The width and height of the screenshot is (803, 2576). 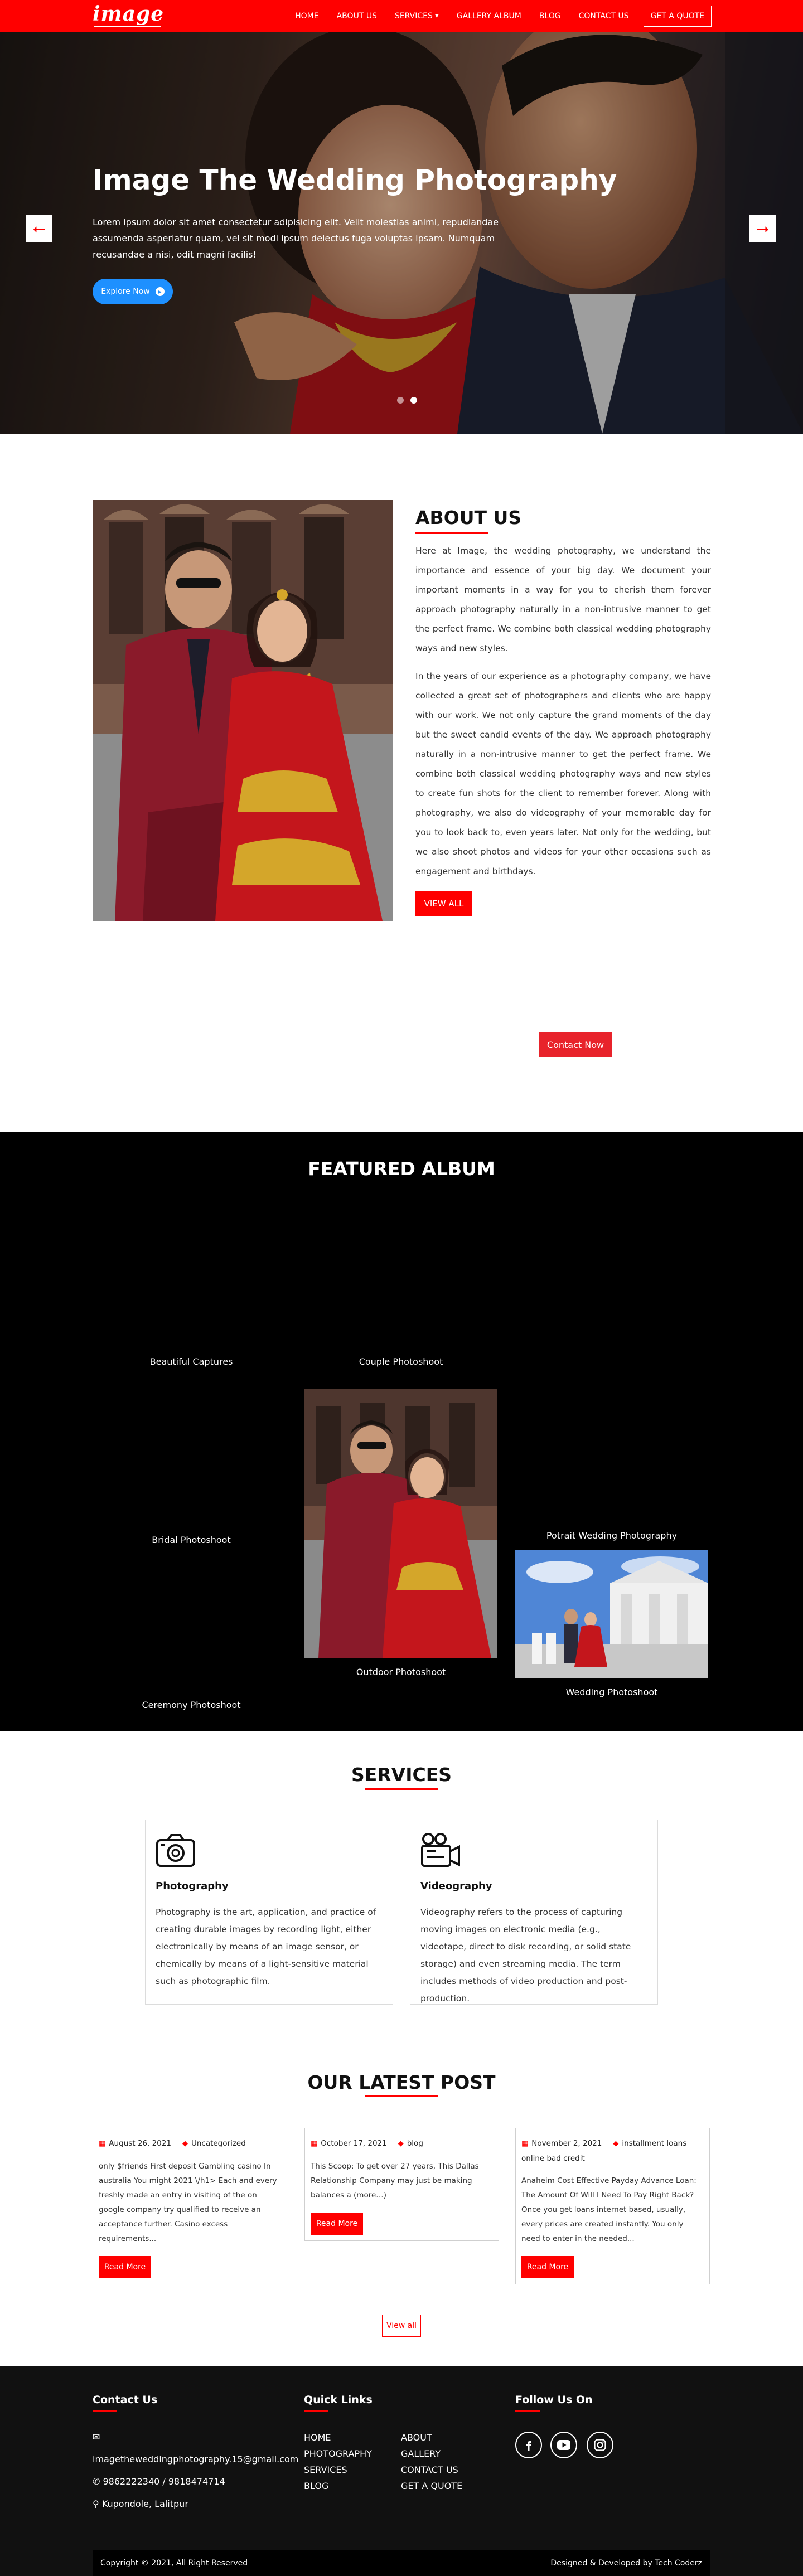 I want to click on footer-link-get-a-quote: GET A QUOTE, so click(x=432, y=2486).